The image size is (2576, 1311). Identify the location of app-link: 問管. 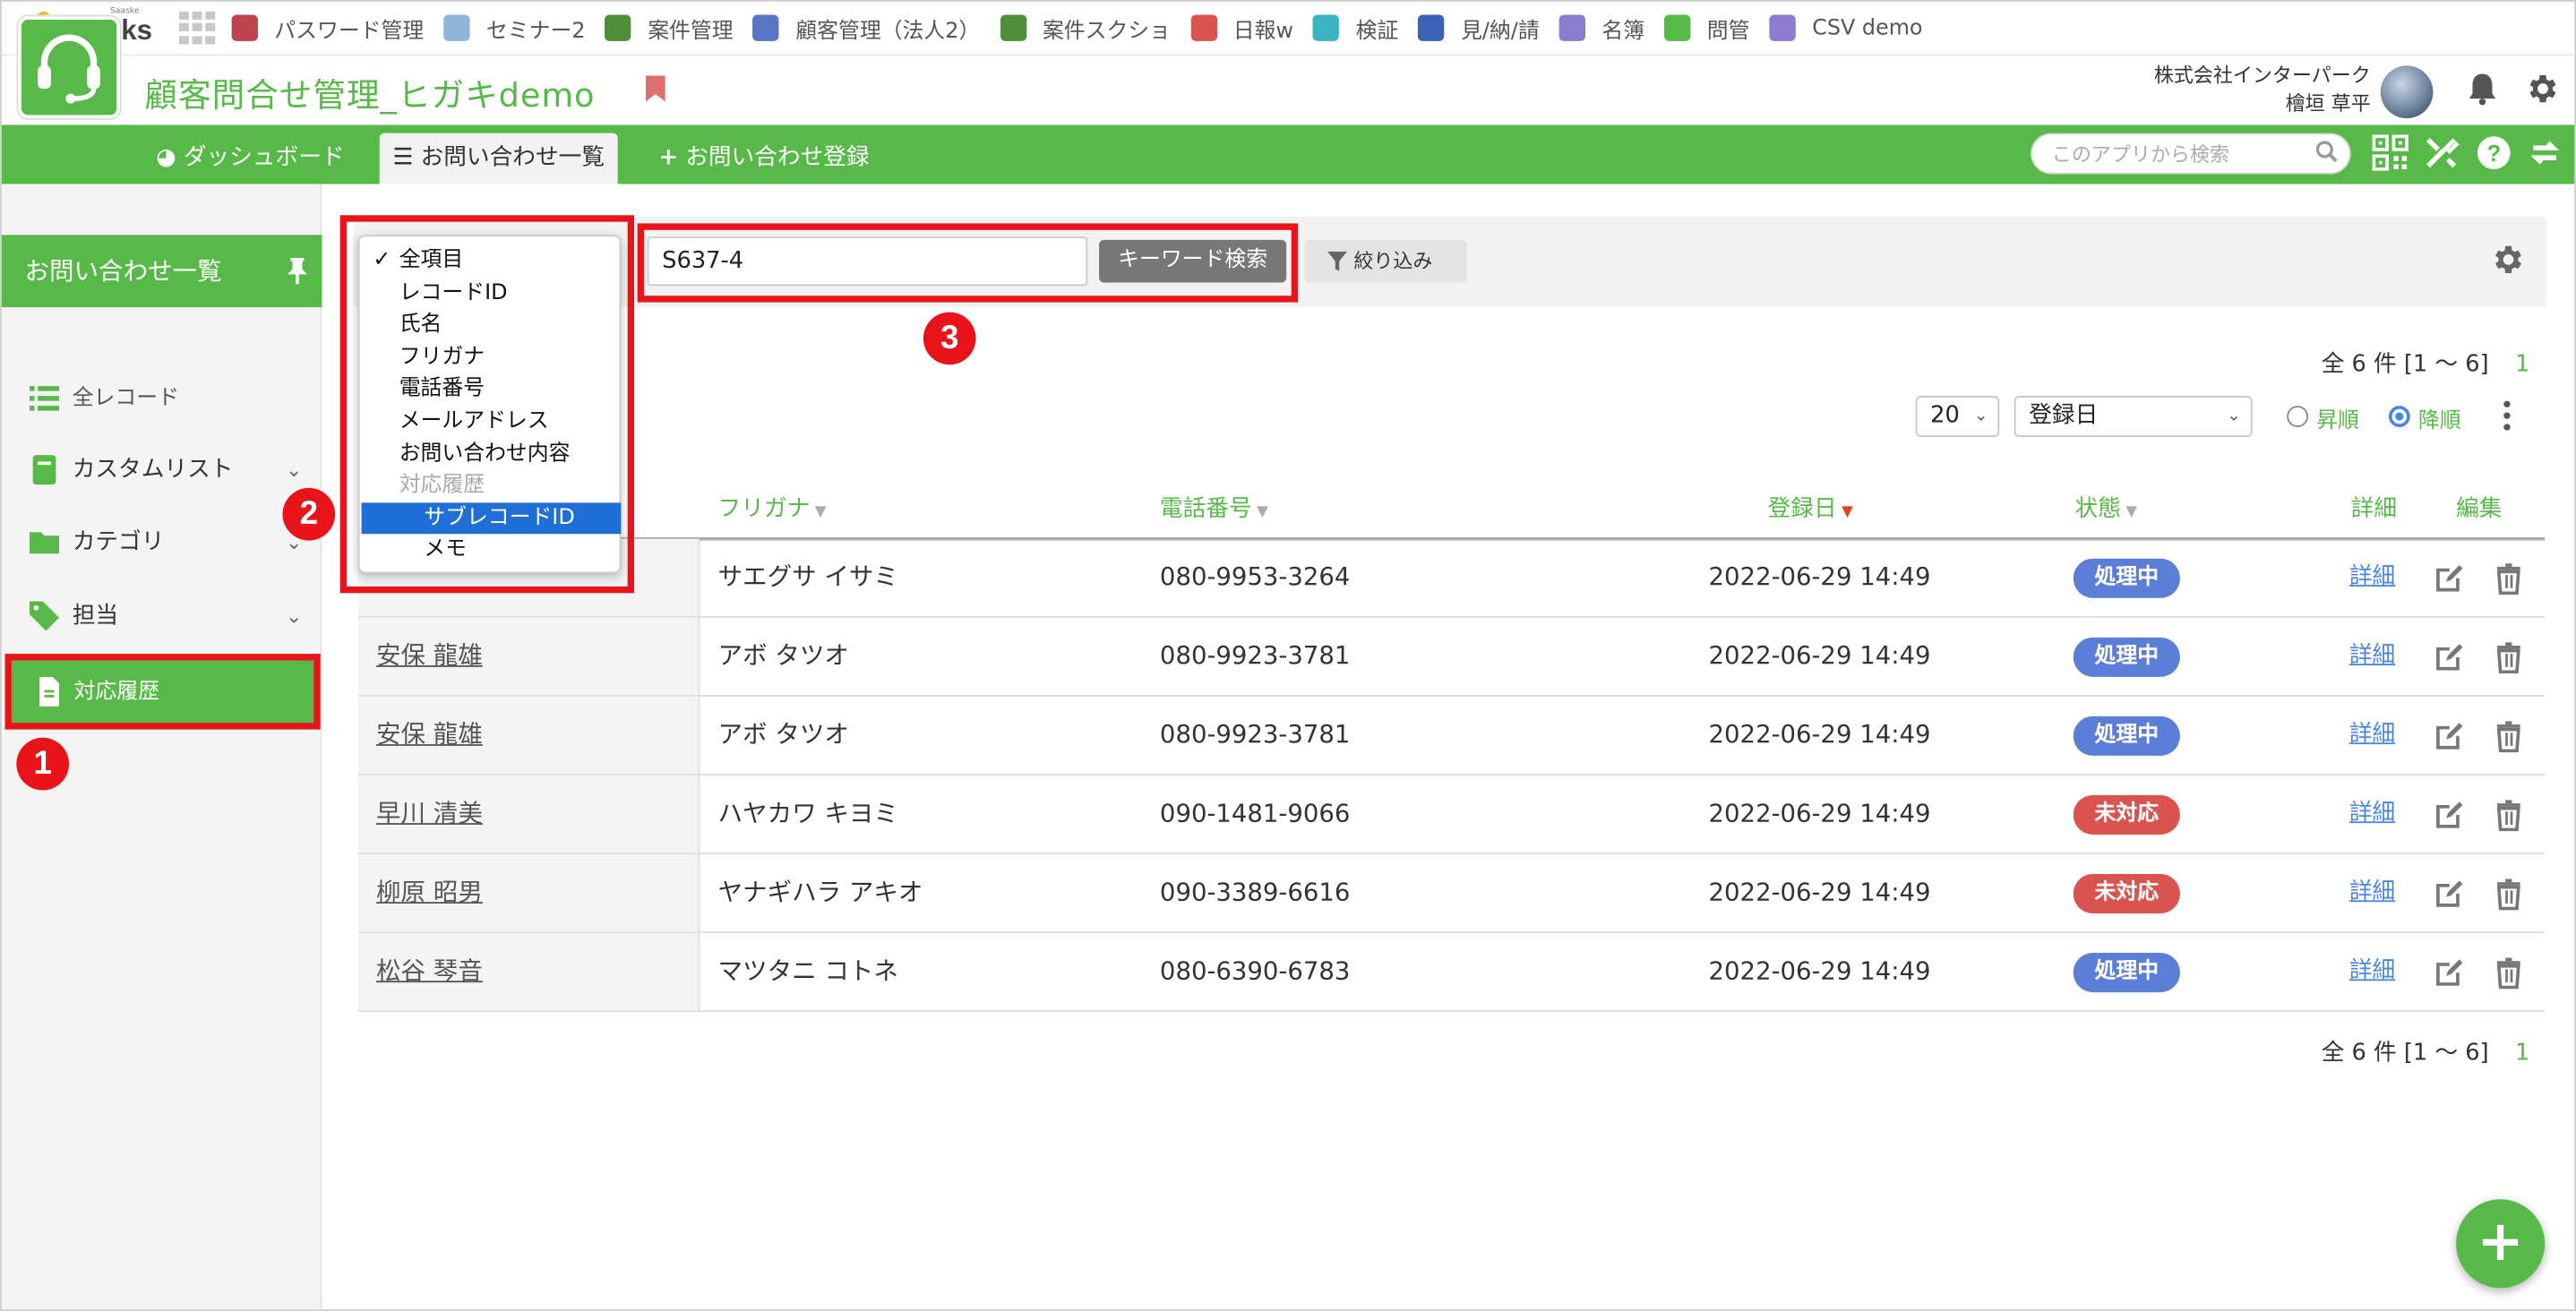
(1707, 28).